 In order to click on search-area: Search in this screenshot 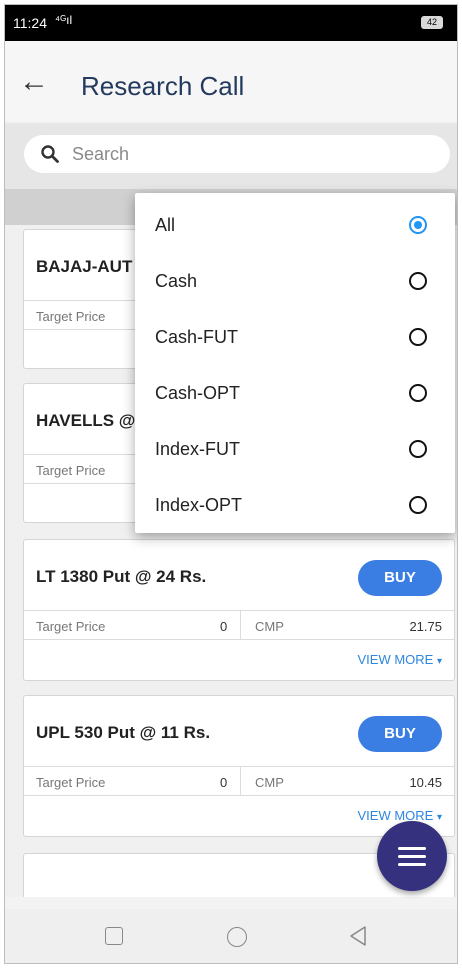, I will do `click(231, 156)`.